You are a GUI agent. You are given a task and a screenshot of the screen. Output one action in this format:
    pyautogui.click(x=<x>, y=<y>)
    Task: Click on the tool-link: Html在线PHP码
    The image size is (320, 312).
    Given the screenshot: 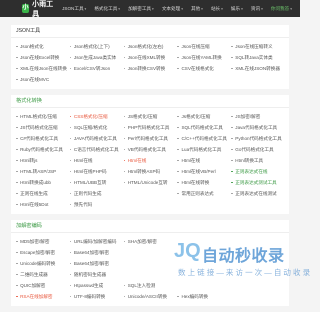 What is the action you would take?
    pyautogui.click(x=96, y=171)
    